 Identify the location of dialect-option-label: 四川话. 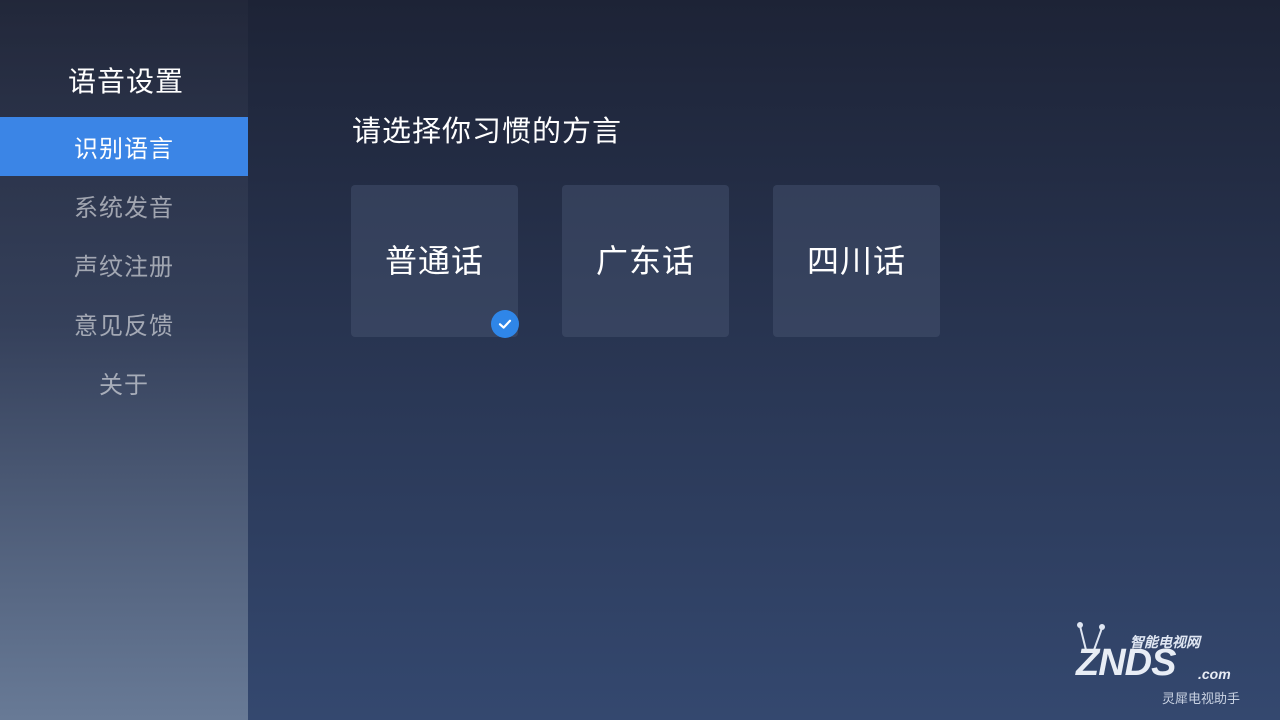
(856, 261).